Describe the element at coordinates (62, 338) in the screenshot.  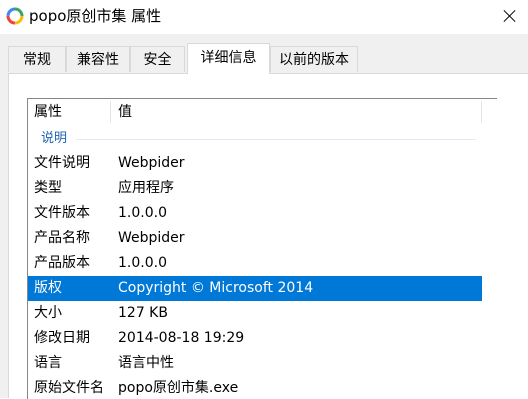
I see `row-key: 修改日期` at that location.